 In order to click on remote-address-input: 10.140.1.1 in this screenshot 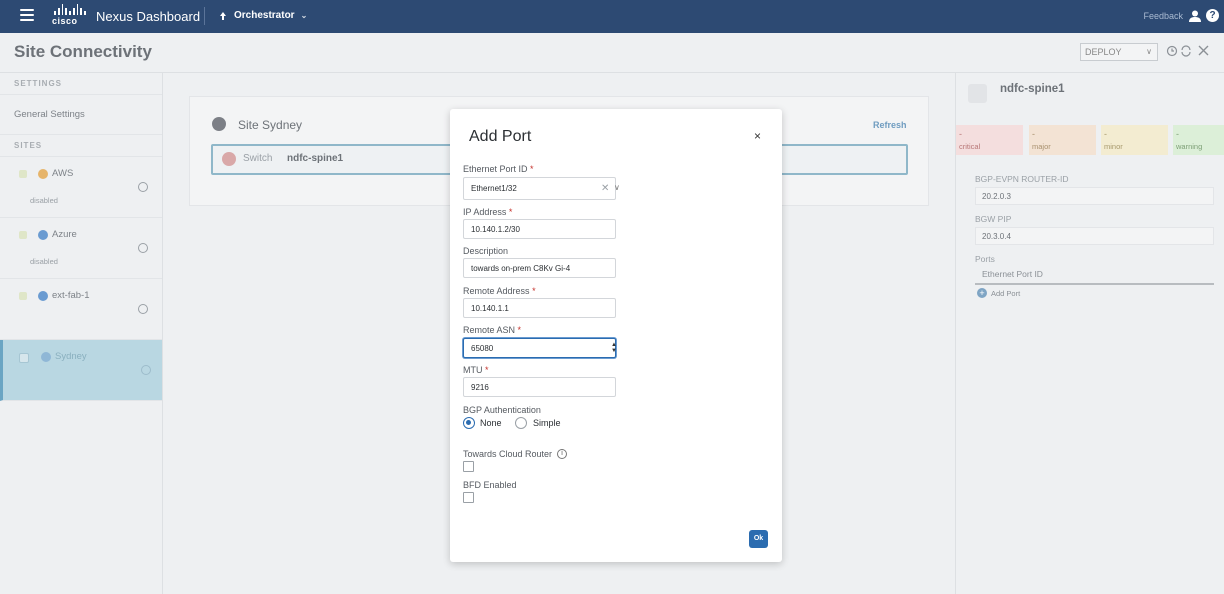, I will do `click(539, 308)`.